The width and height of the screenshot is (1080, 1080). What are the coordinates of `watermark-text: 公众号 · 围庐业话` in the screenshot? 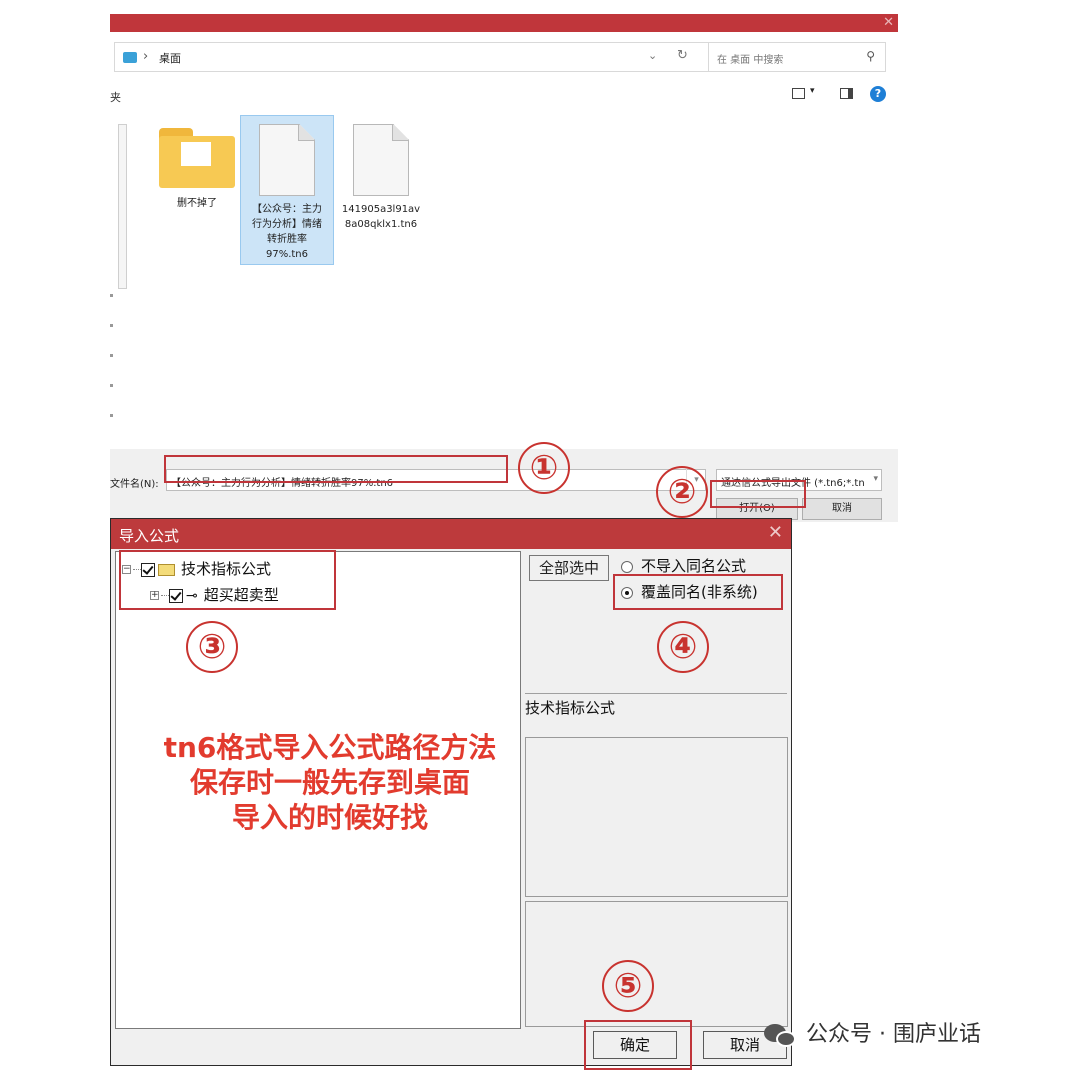 It's located at (893, 1034).